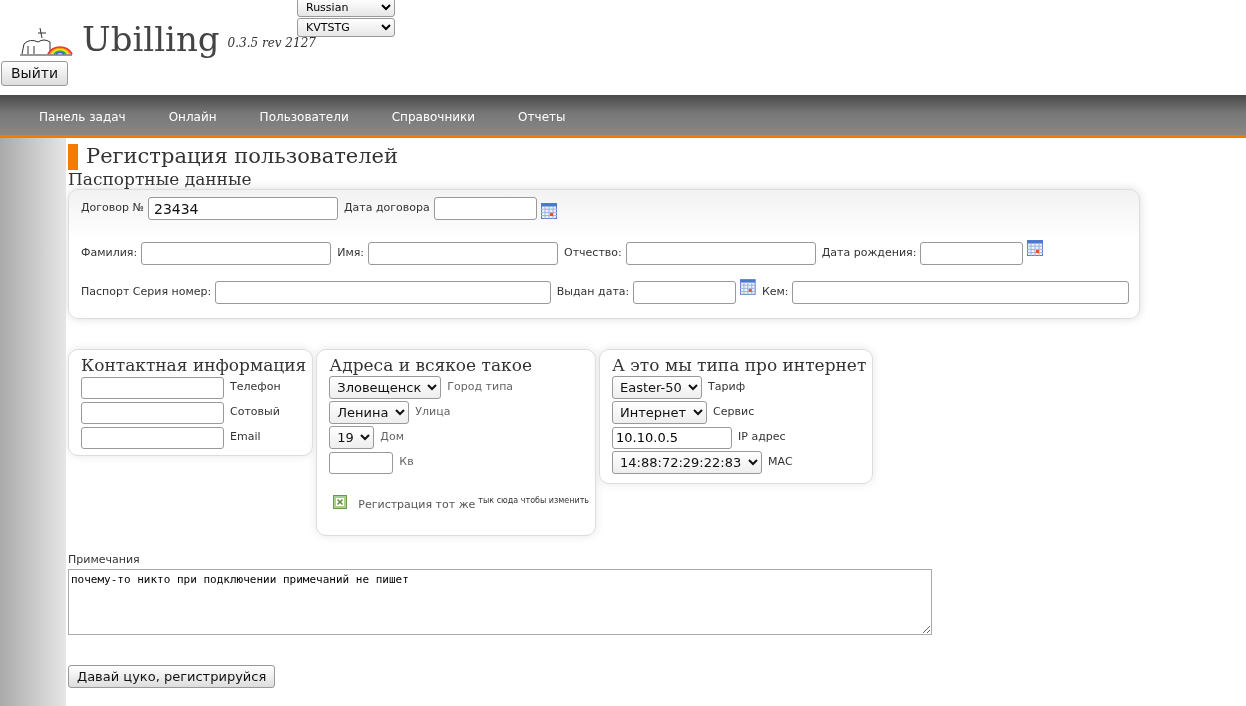 The width and height of the screenshot is (1246, 706). I want to click on page-title: Регистрация пользователей, so click(242, 157).